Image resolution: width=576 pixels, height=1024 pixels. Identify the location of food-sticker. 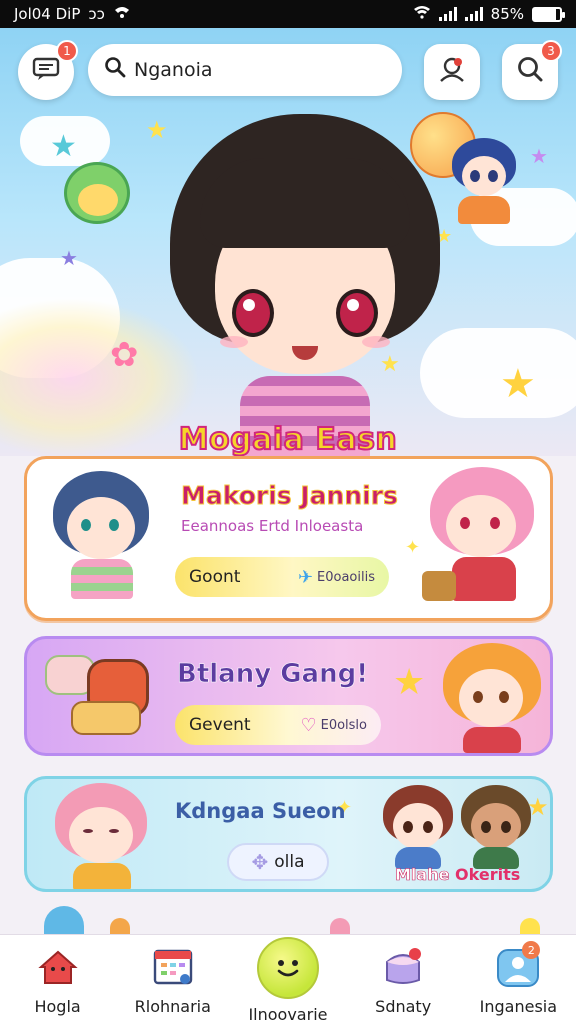
(106, 718).